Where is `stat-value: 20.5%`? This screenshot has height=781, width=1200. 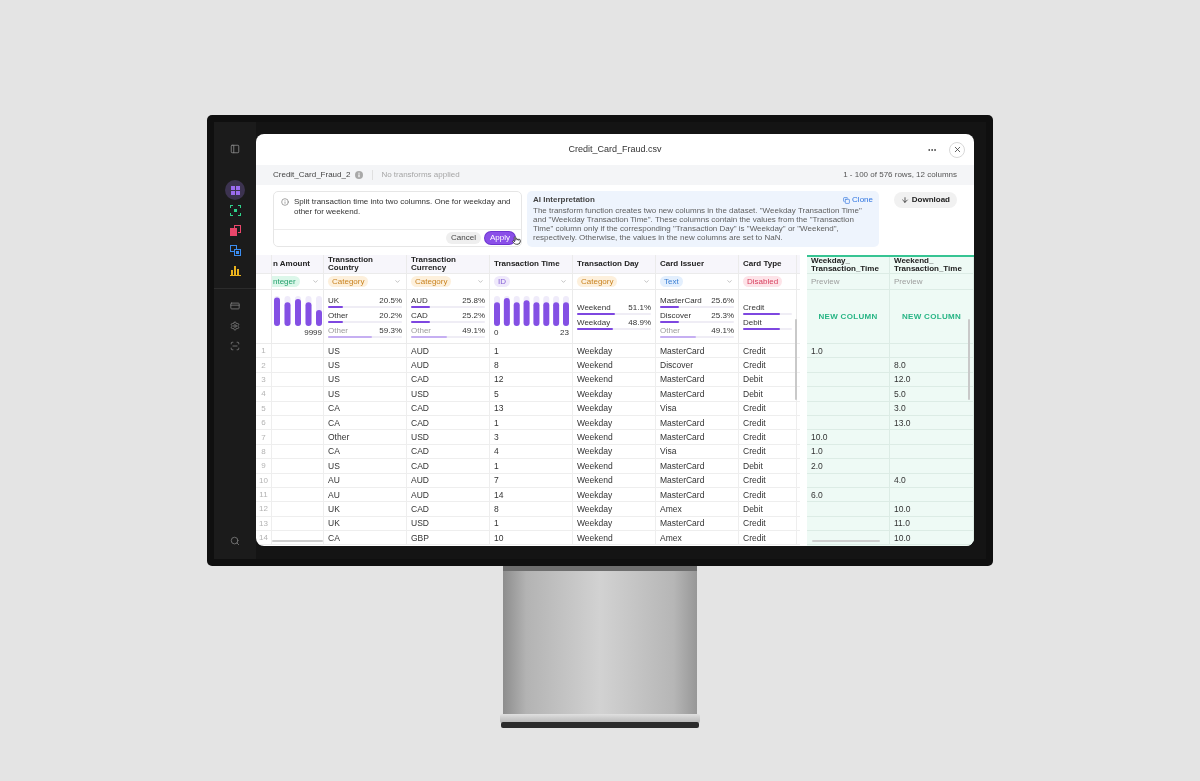 stat-value: 20.5% is located at coordinates (390, 300).